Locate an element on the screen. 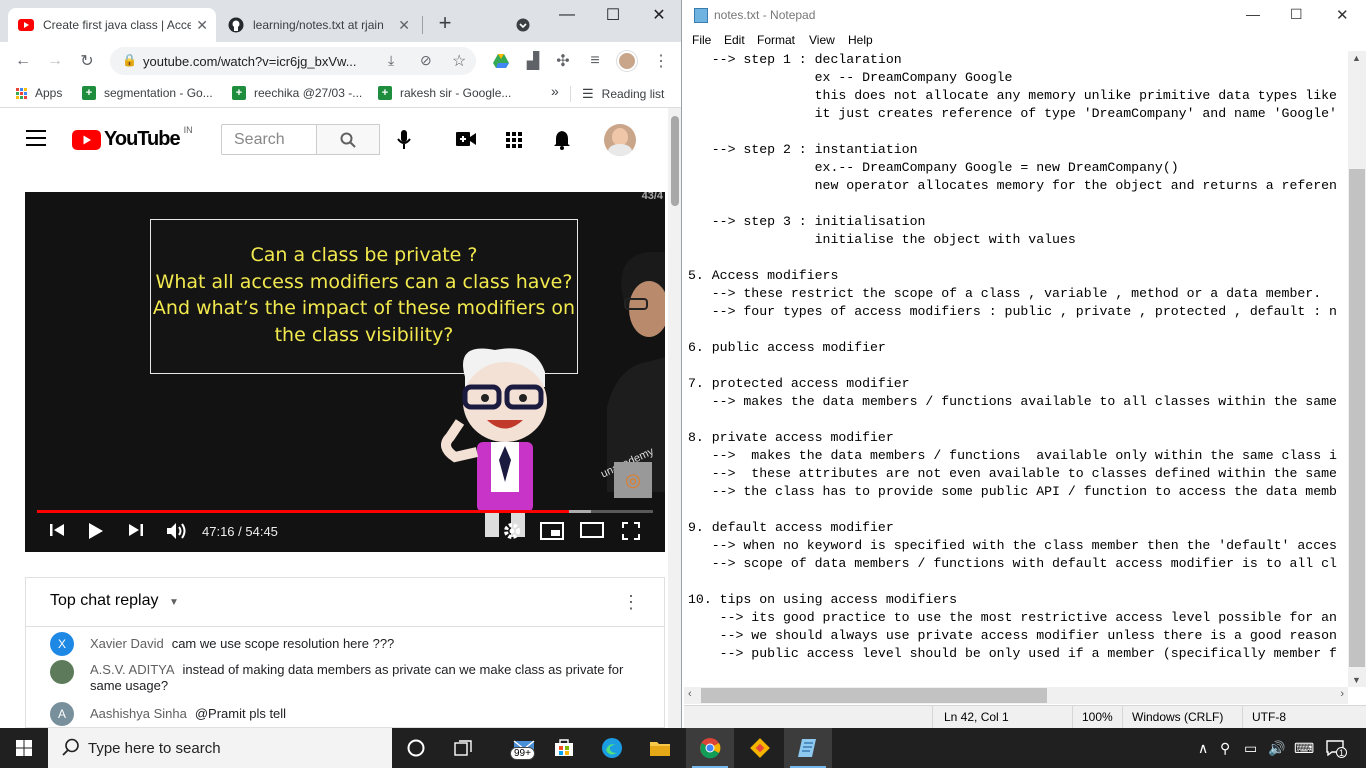  reload-icon: ↻ is located at coordinates (87, 61).